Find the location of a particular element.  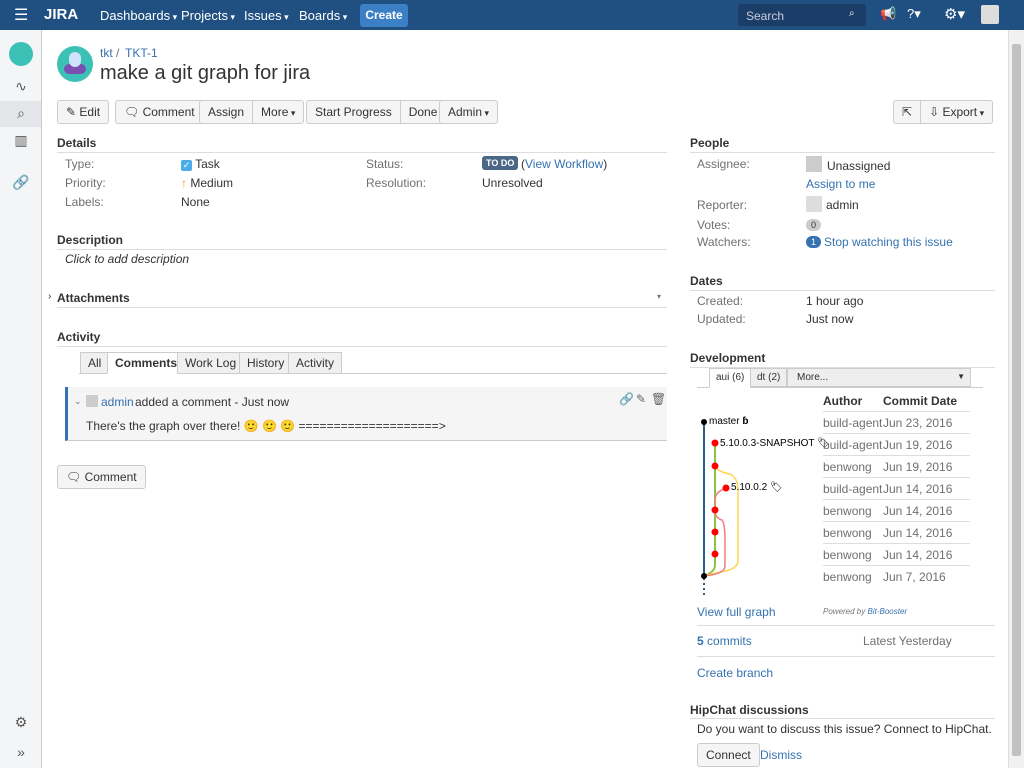

delete-comment-icon: 🗑 is located at coordinates (658, 399).